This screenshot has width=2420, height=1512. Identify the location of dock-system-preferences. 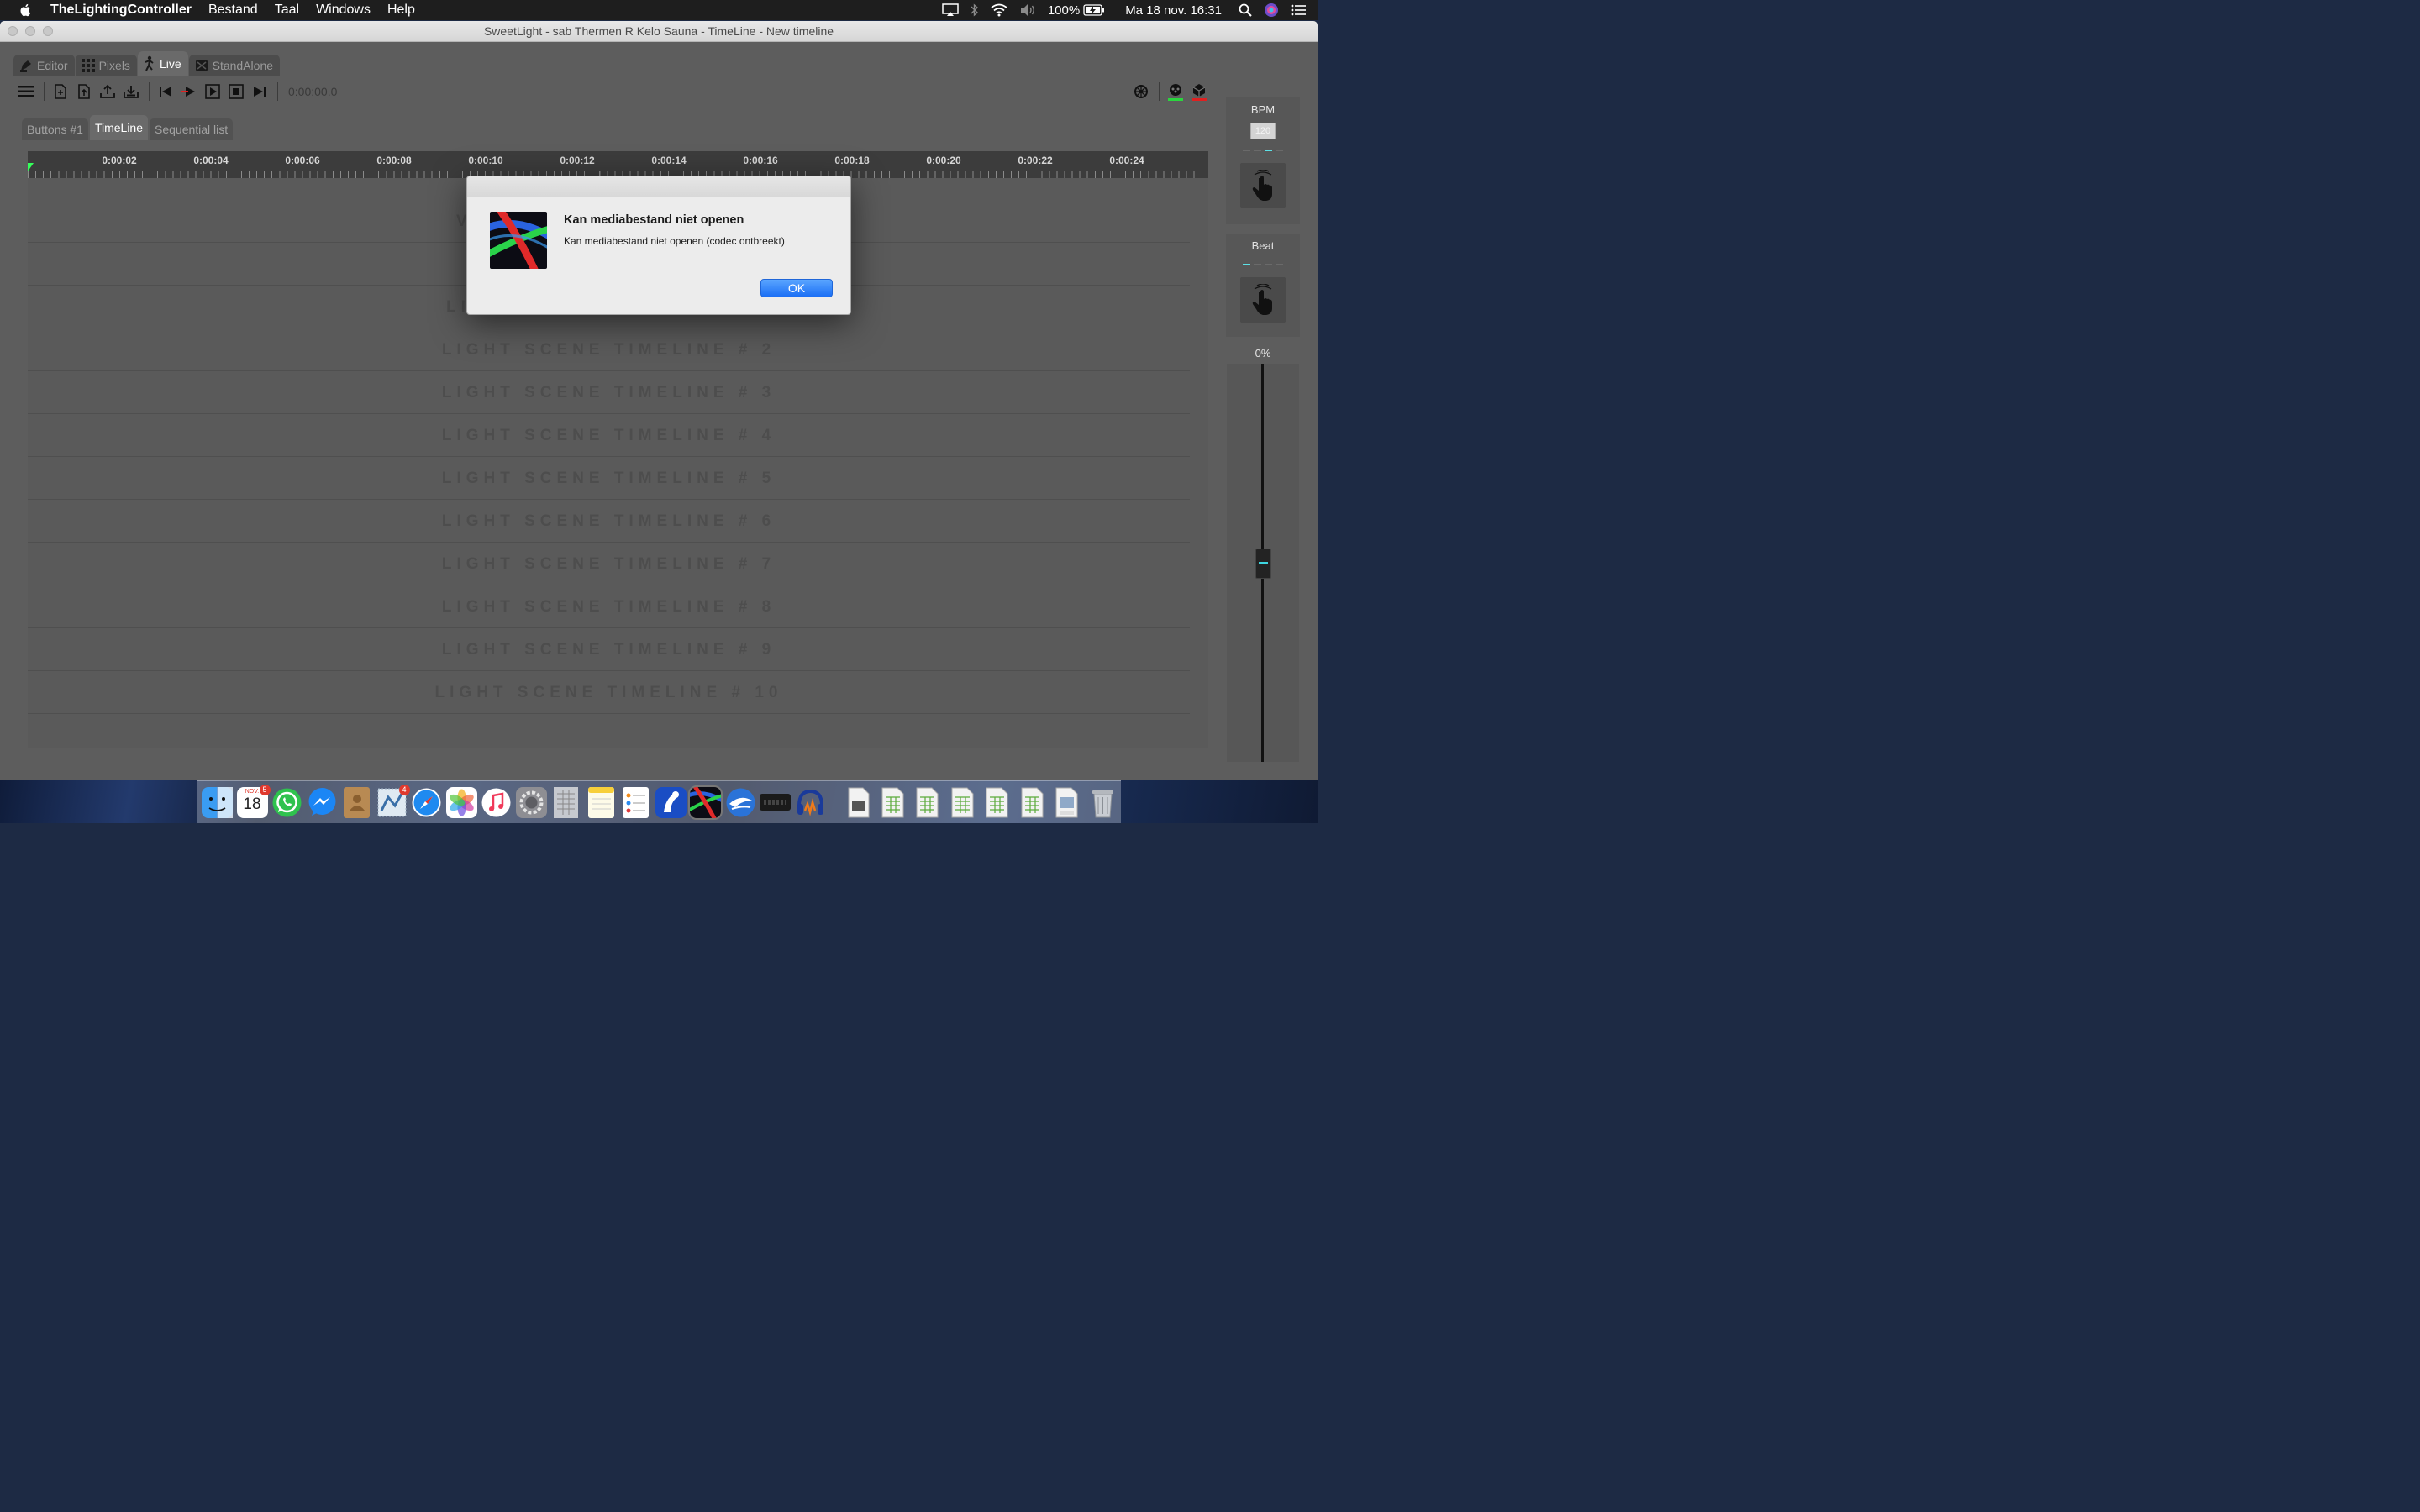
(531, 802).